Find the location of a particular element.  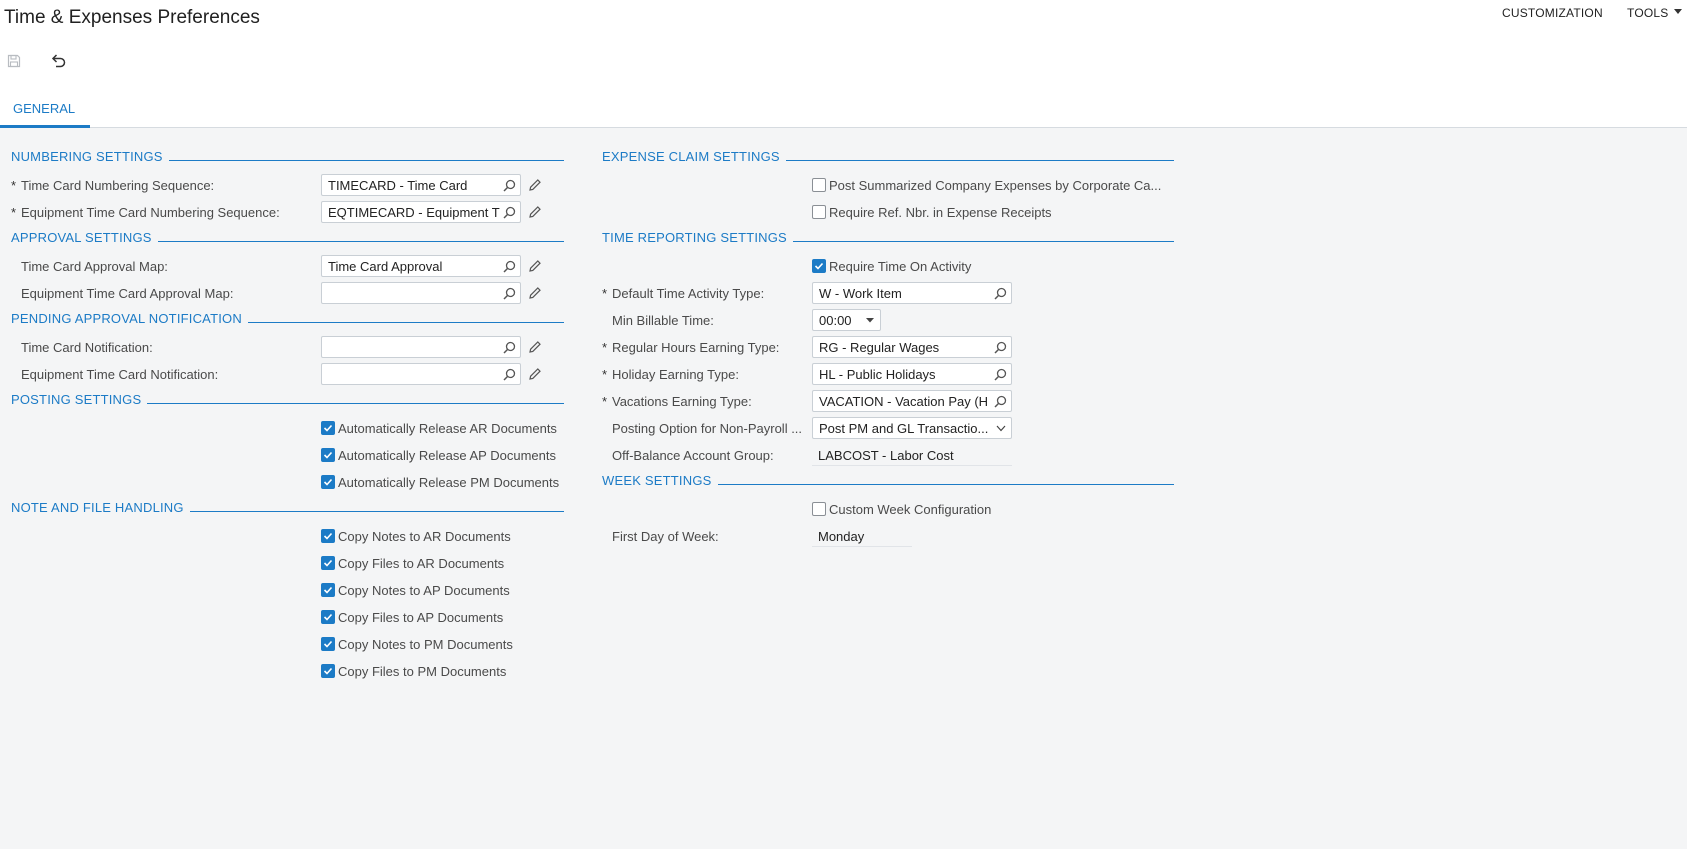

field-value: TIMECARD - Time Card is located at coordinates (398, 185).